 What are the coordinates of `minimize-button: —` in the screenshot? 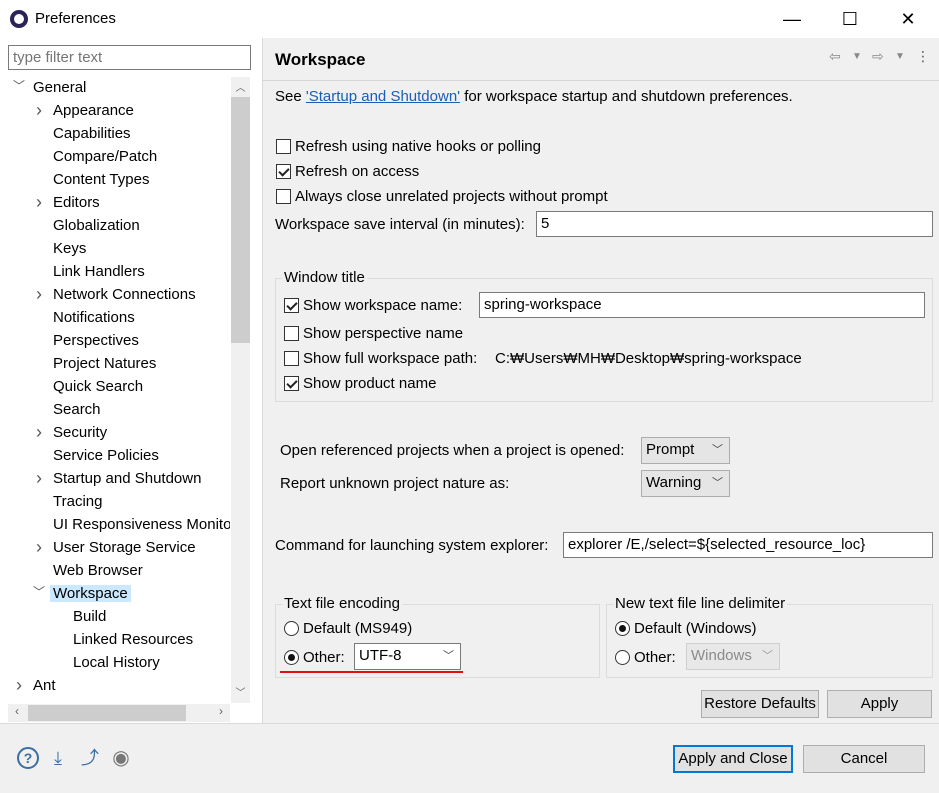 It's located at (792, 19).